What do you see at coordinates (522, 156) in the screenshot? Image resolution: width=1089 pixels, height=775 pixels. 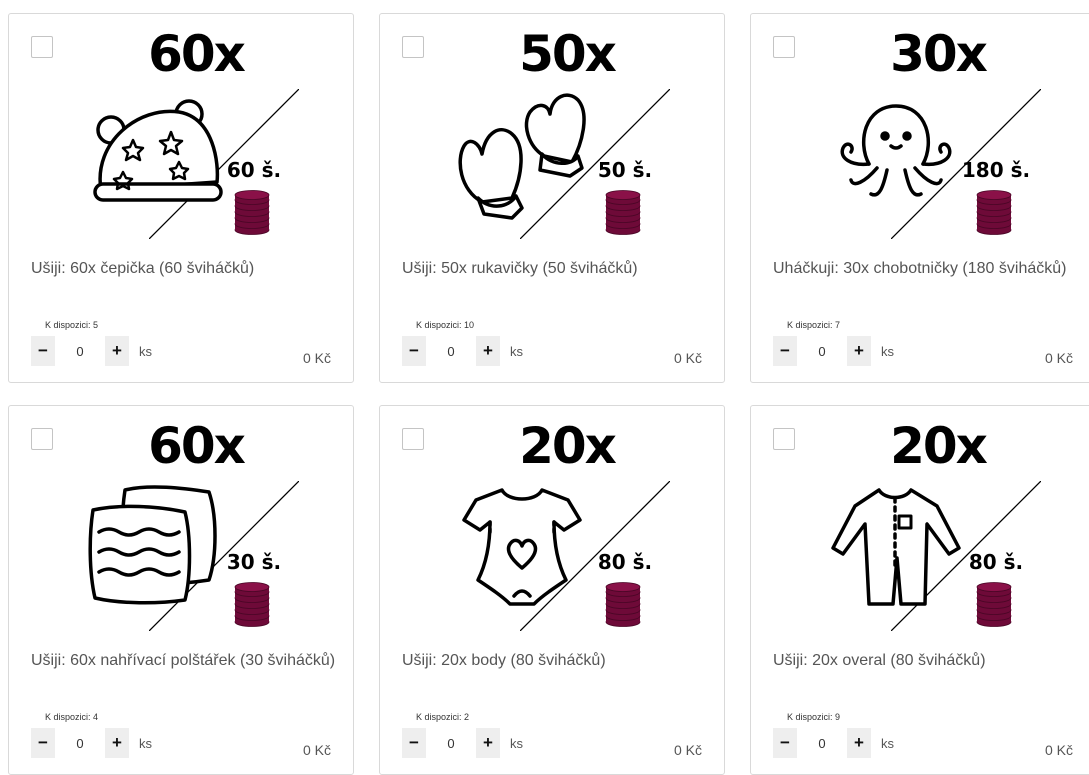 I see `mittens-icon` at bounding box center [522, 156].